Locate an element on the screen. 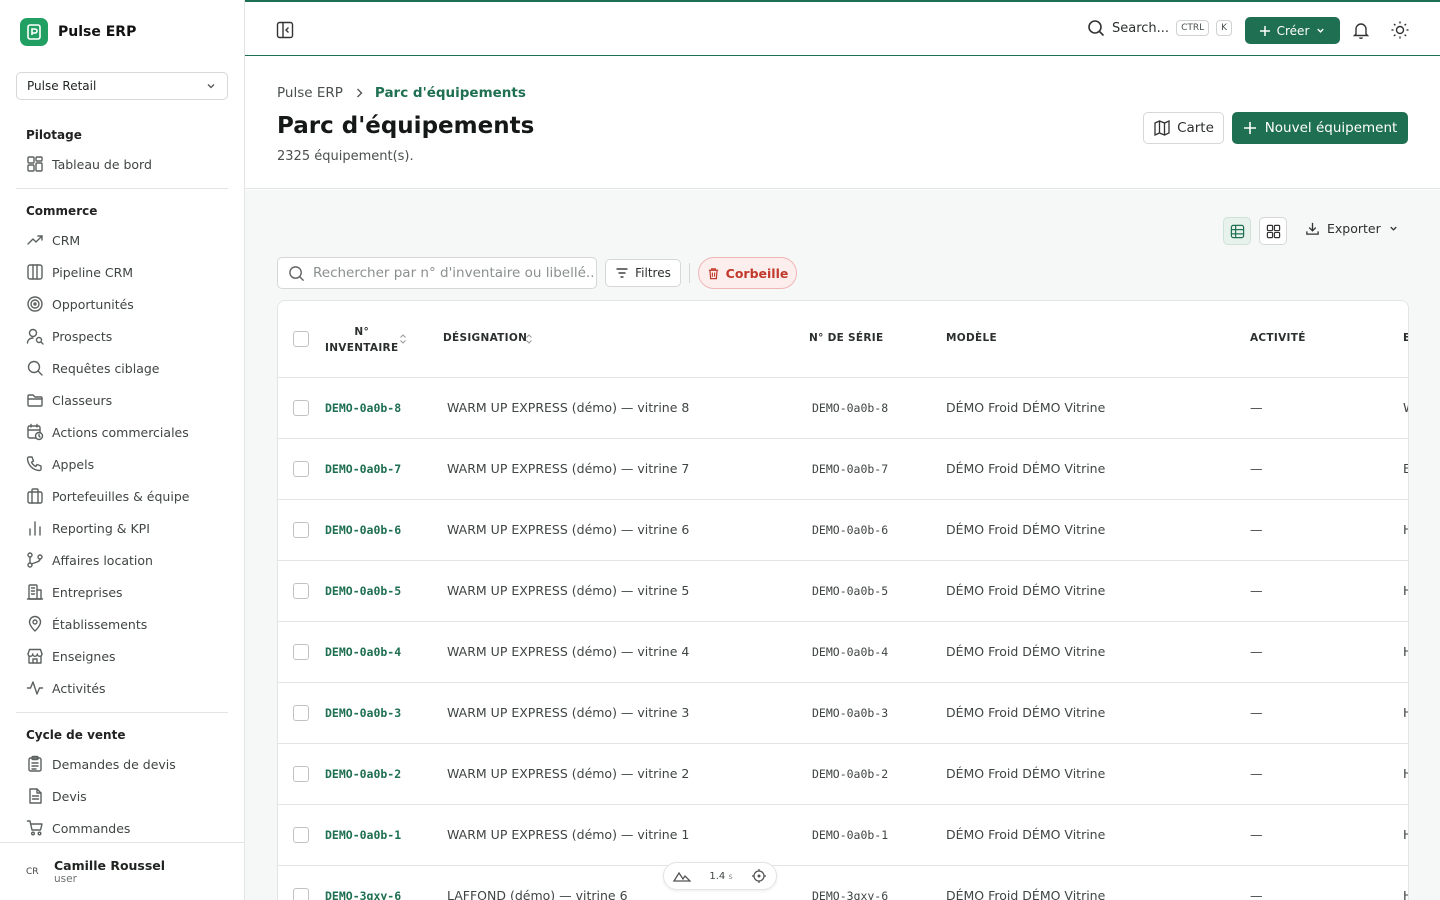 The height and width of the screenshot is (900, 1440). user-role: user is located at coordinates (65, 879).